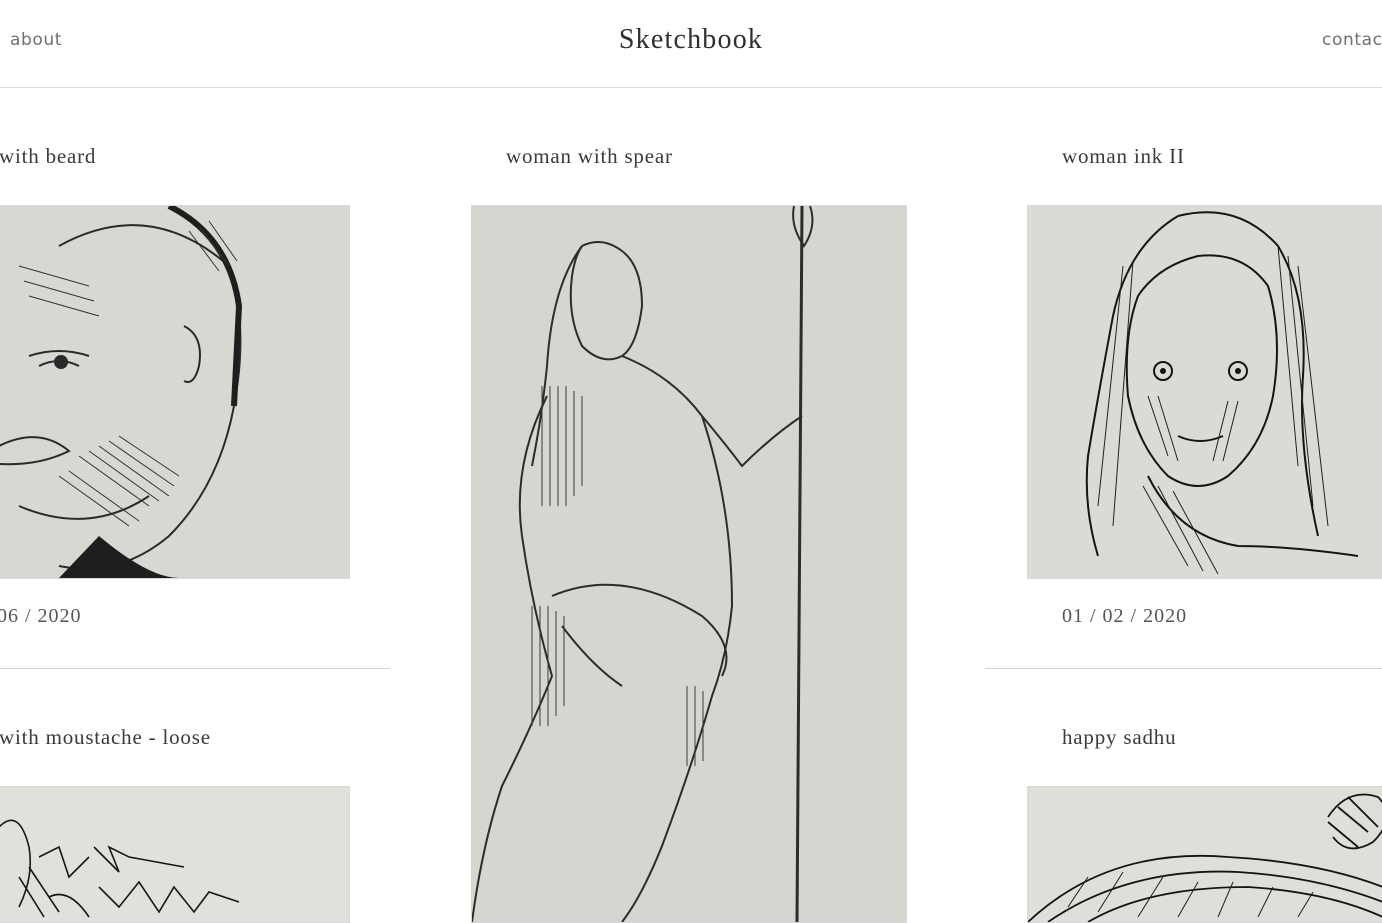 This screenshot has width=1382, height=923. I want to click on site-title: Sketchbook, so click(691, 40).